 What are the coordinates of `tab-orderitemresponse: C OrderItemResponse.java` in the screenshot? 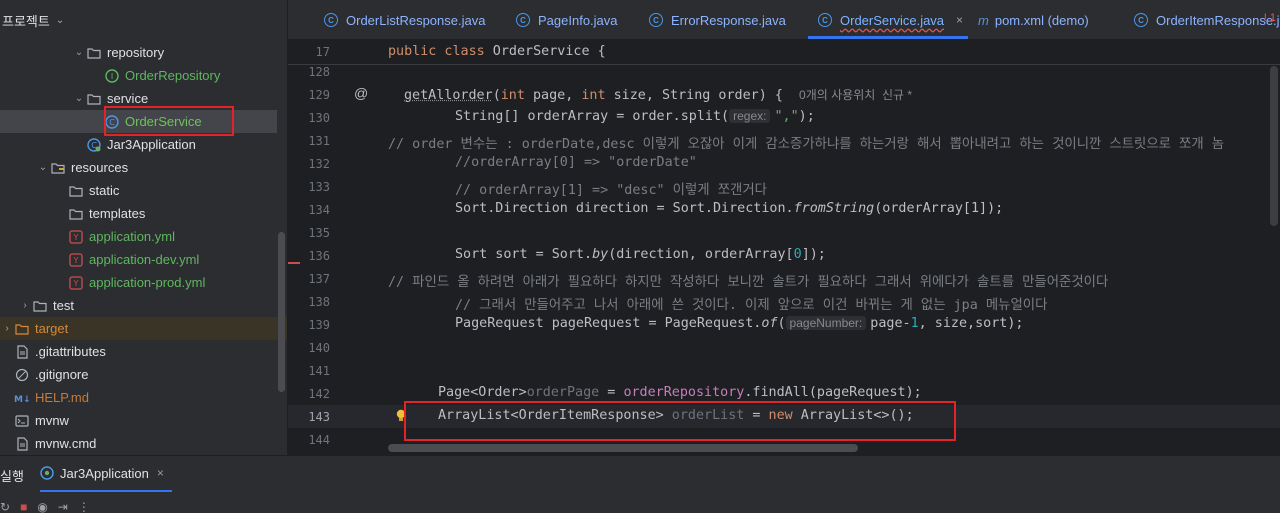 It's located at (1207, 20).